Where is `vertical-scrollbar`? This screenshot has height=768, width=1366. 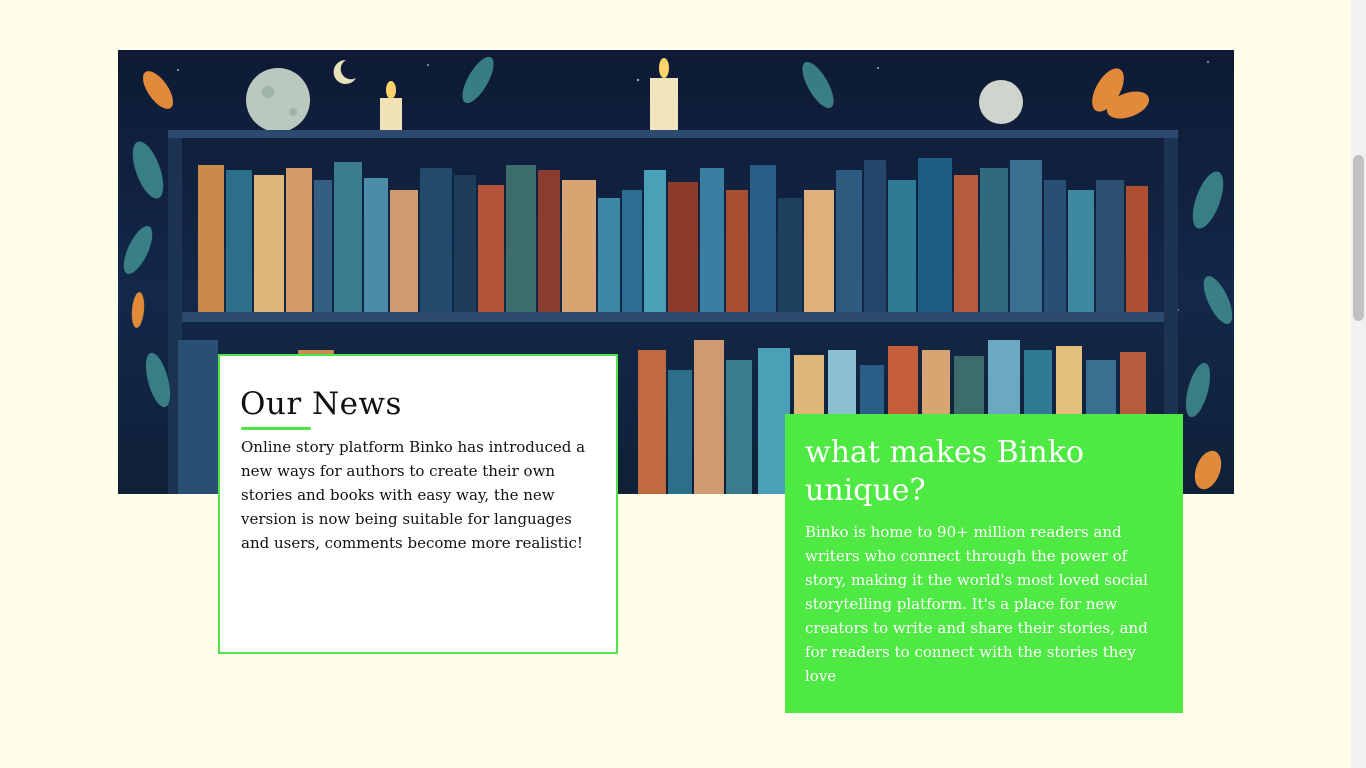
vertical-scrollbar is located at coordinates (1358, 384).